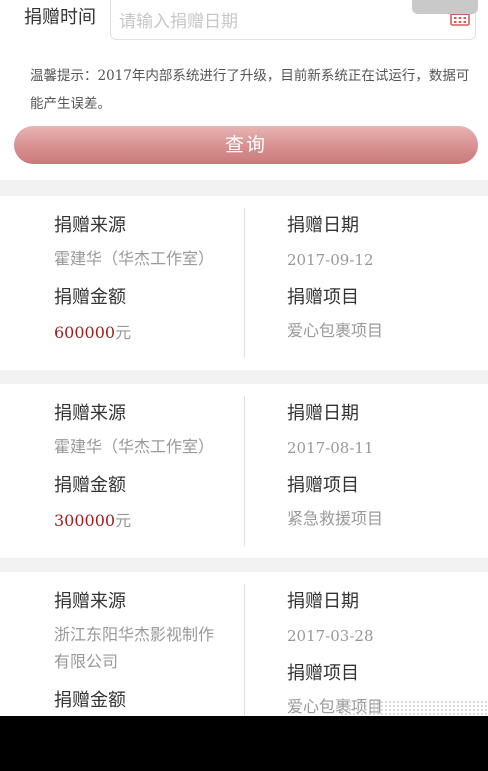 This screenshot has width=488, height=771. What do you see at coordinates (85, 332) in the screenshot?
I see `amount-number: 600000` at bounding box center [85, 332].